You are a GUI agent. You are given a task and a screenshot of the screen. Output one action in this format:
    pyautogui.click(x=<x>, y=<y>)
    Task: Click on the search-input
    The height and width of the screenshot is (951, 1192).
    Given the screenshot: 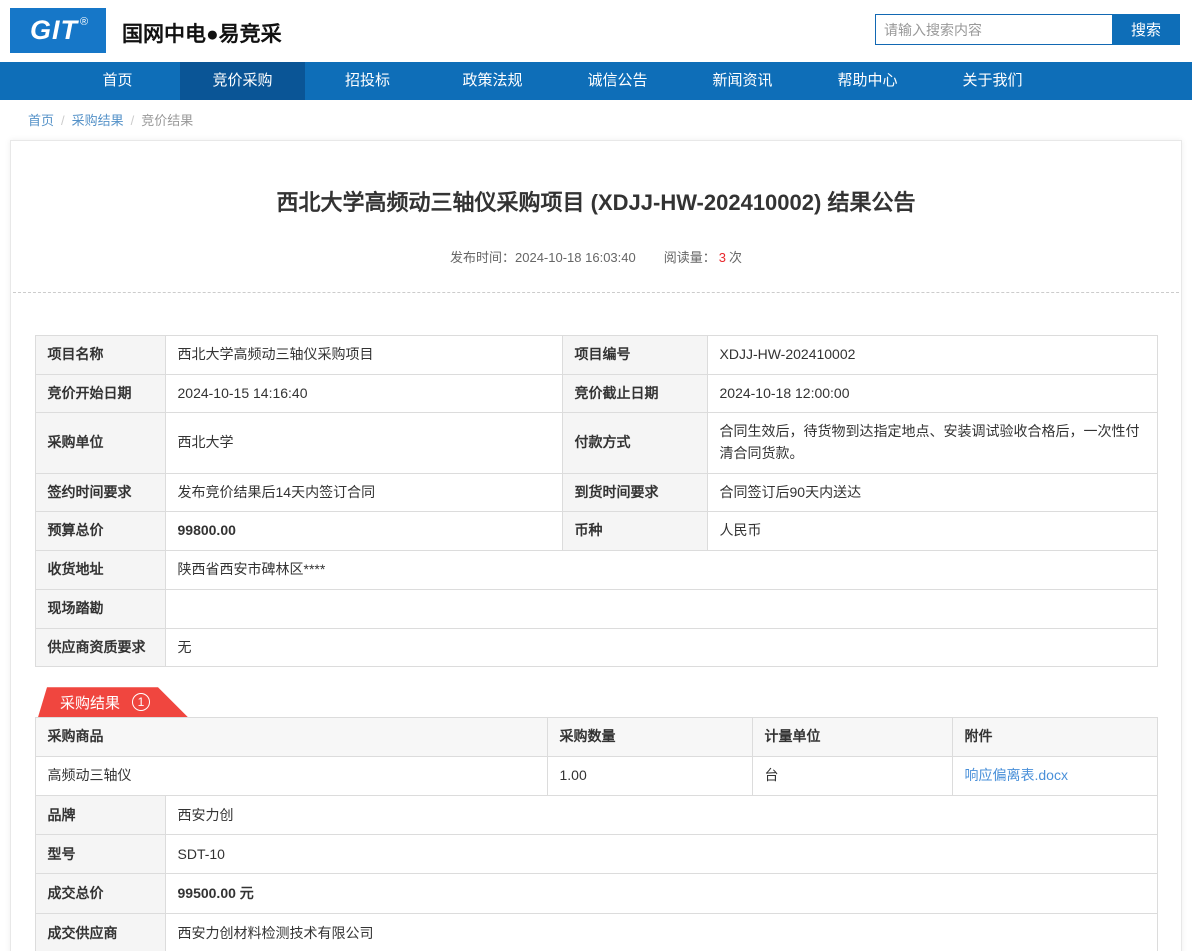 What is the action you would take?
    pyautogui.click(x=993, y=29)
    